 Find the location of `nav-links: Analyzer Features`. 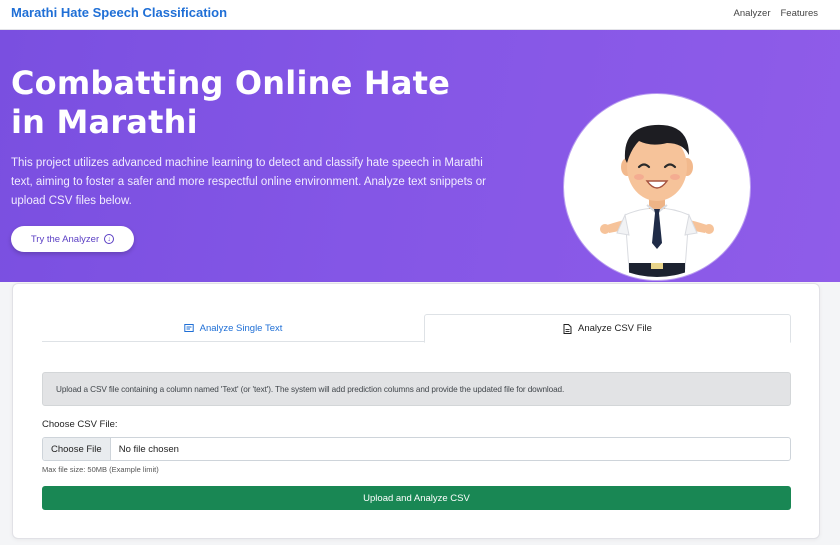

nav-links: Analyzer Features is located at coordinates (776, 13).